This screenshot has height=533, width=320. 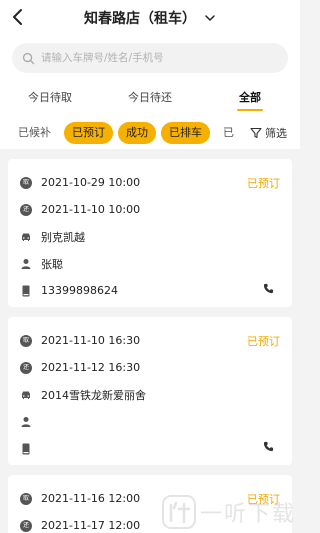 I want to click on customer-phone: 13399898624, so click(x=79, y=290).